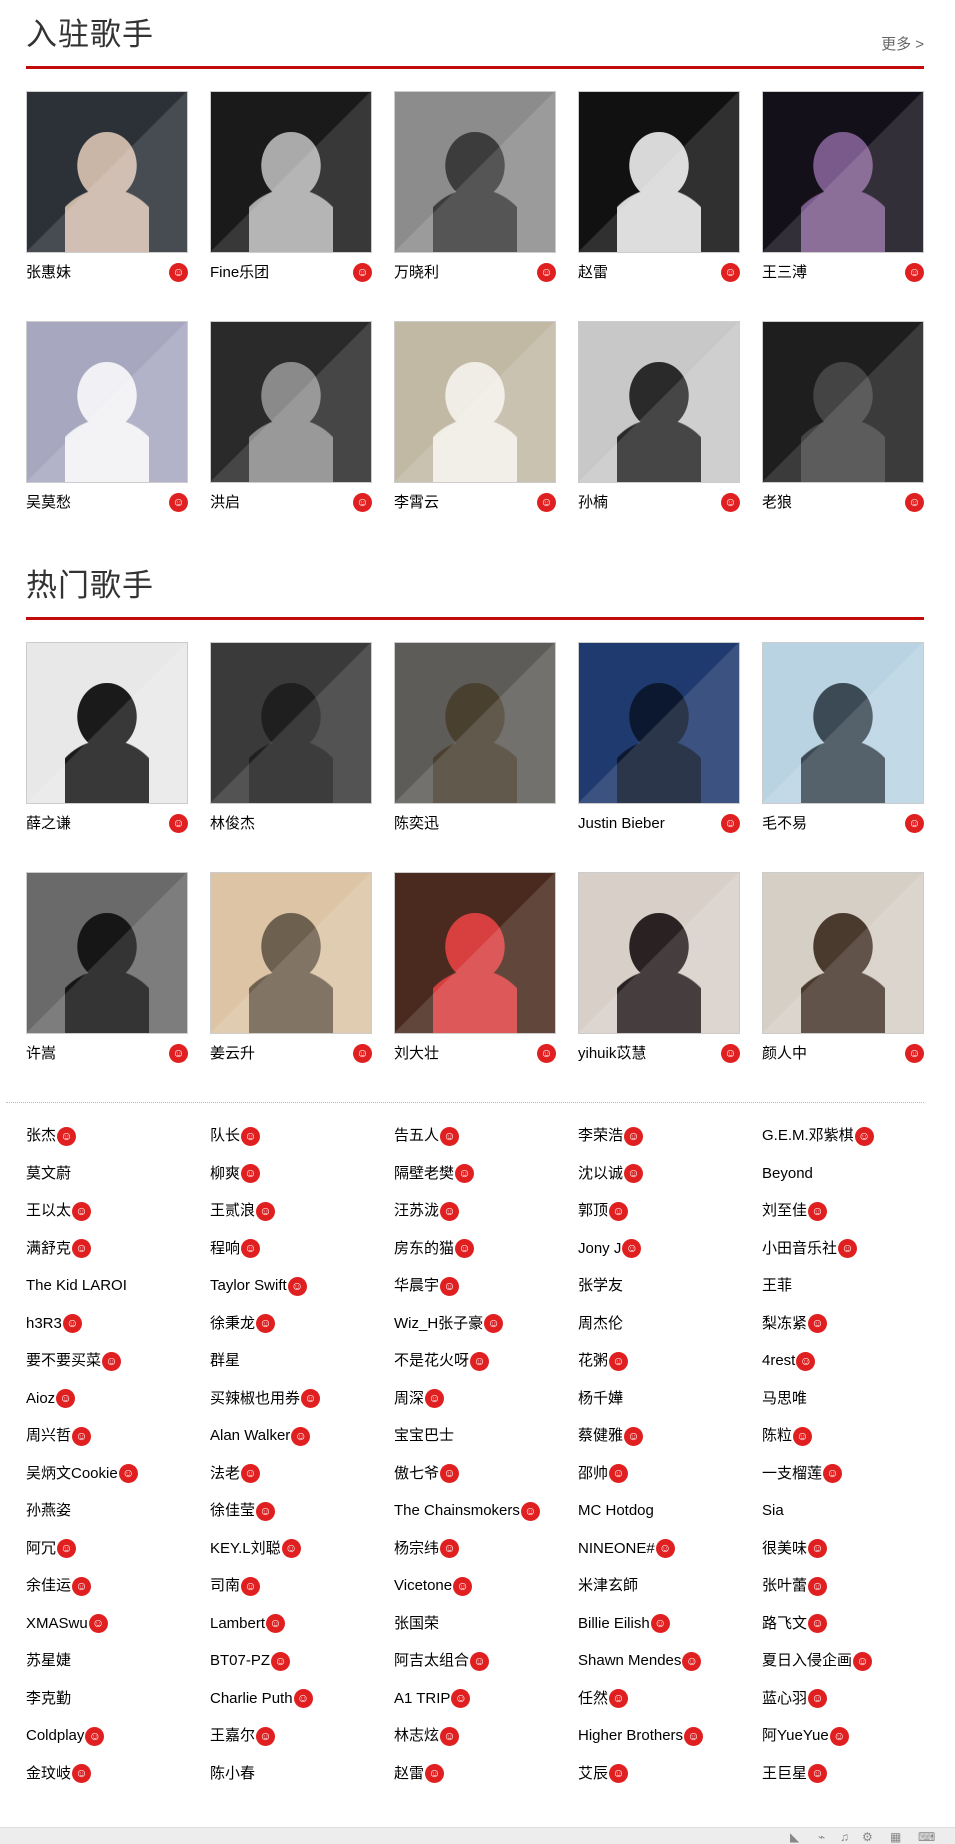 The width and height of the screenshot is (955, 1844). I want to click on artist-list-item: Sia, so click(854, 1511).